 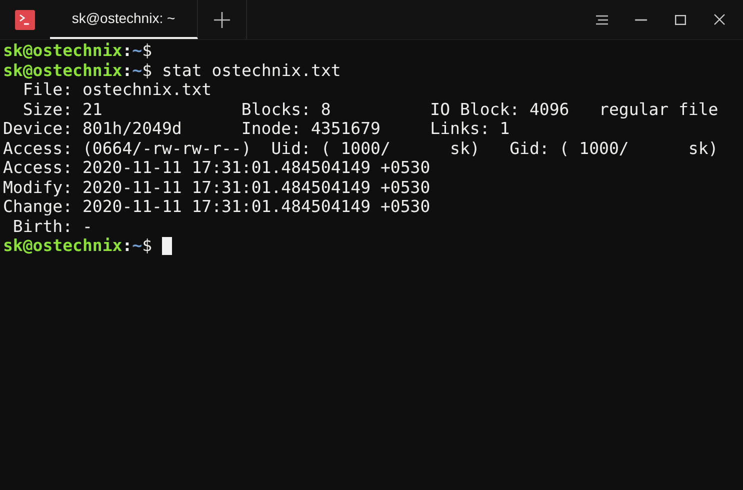 I want to click on output-line: Modify: 2020-11-11 17:31:01.484504149 +0530, so click(x=216, y=187).